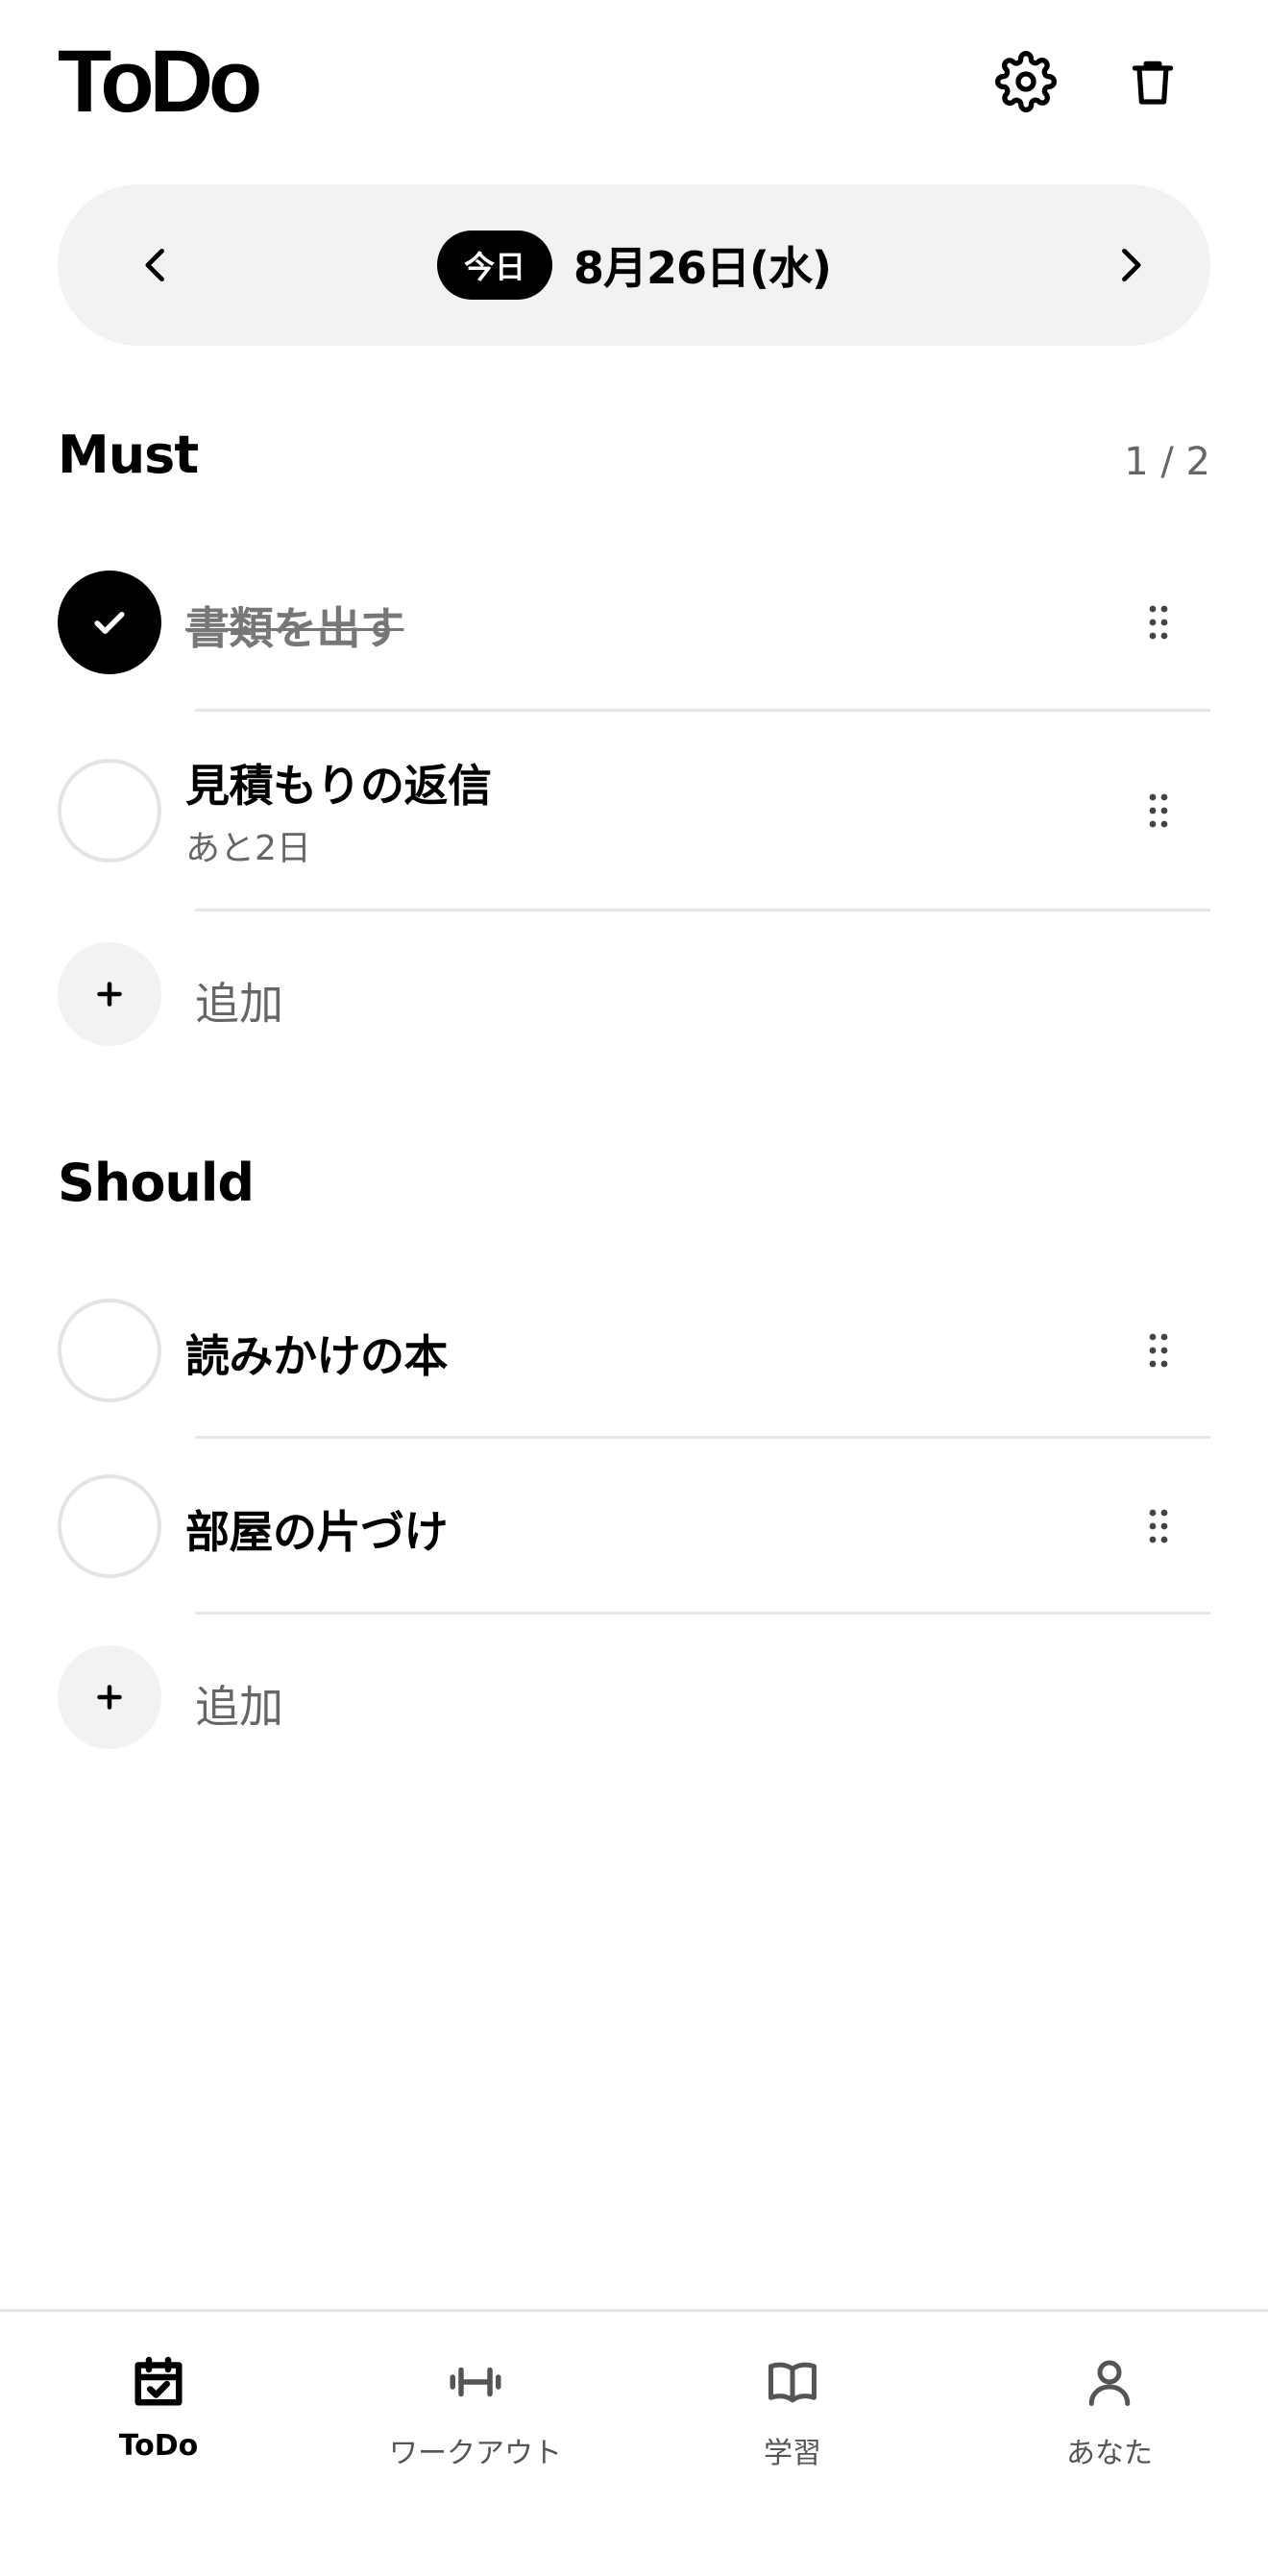 Image resolution: width=1268 pixels, height=2576 pixels. Describe the element at coordinates (317, 1353) in the screenshot. I see `task-title: 読みかけの本` at that location.